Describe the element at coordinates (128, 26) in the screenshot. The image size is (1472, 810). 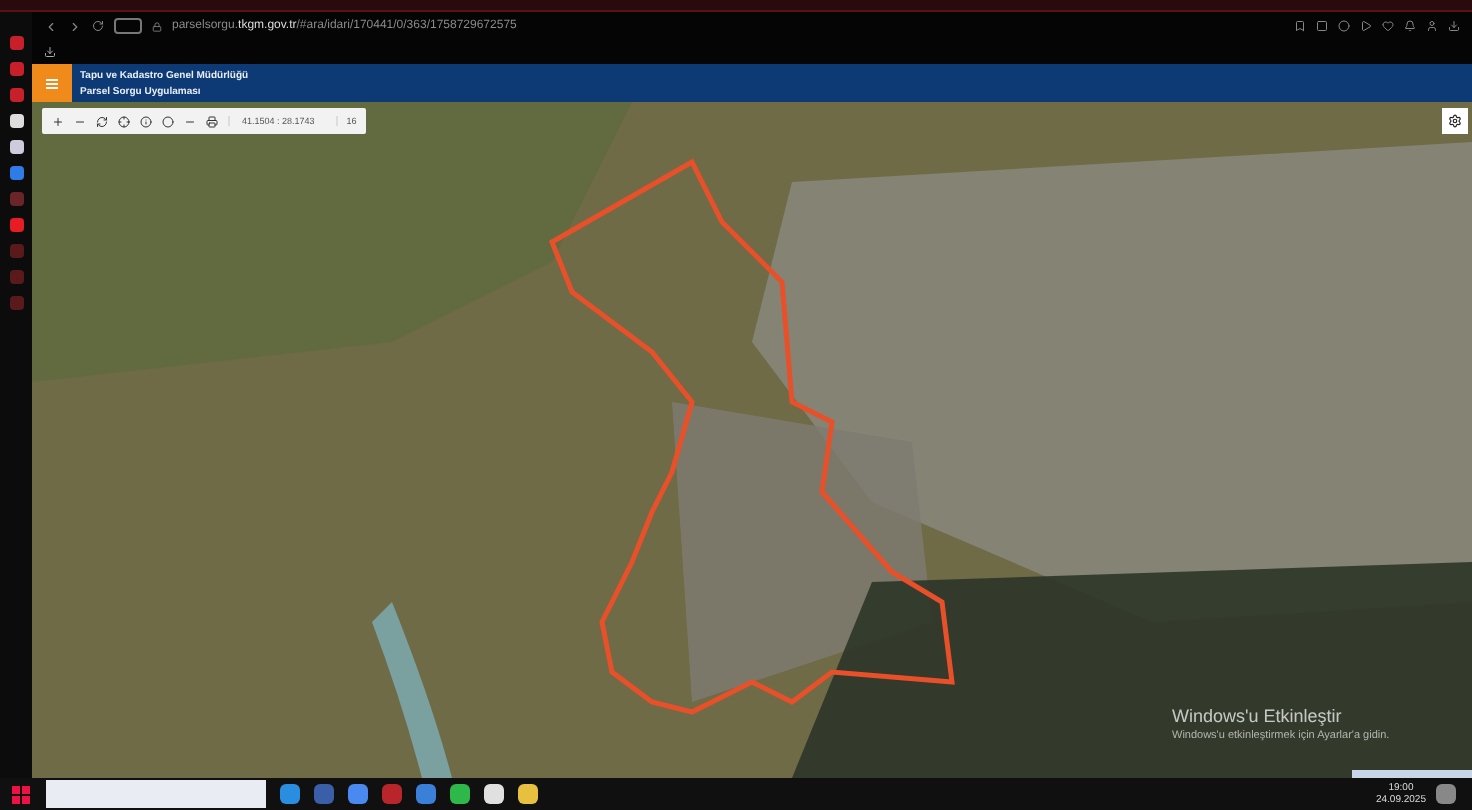
I see `vpn-badge` at that location.